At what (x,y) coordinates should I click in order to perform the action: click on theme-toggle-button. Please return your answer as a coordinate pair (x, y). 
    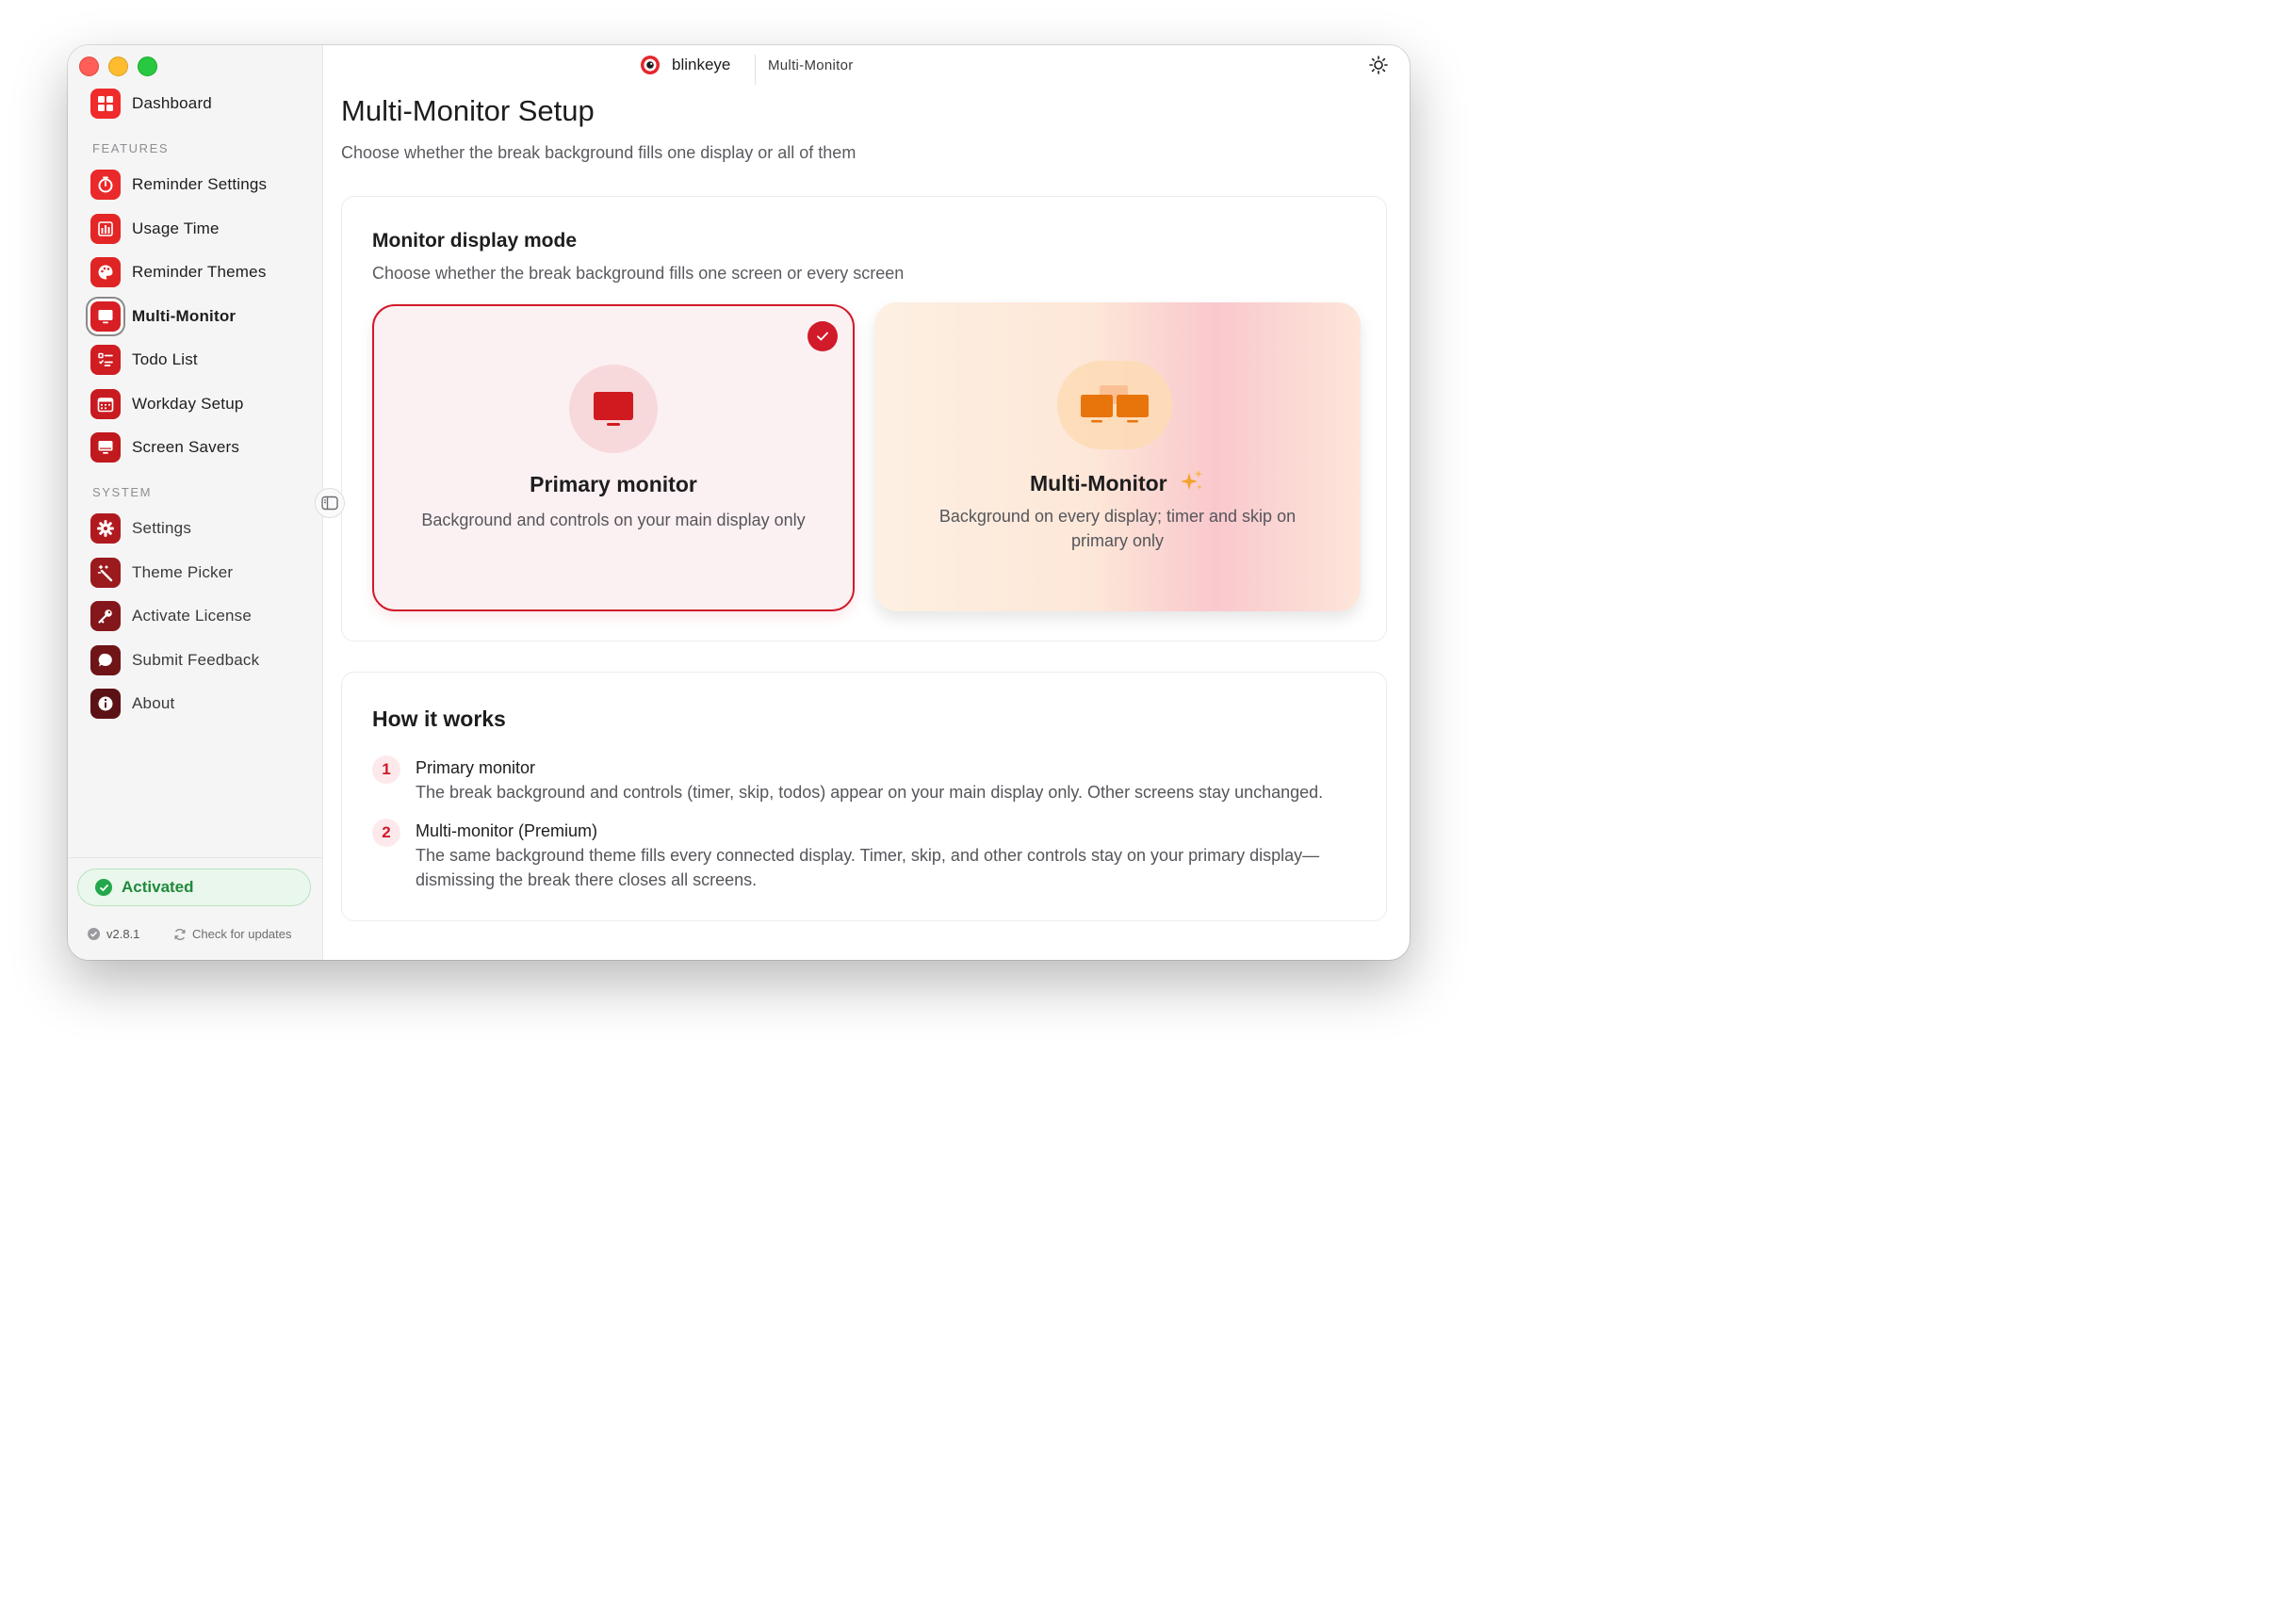
    Looking at the image, I should click on (1378, 68).